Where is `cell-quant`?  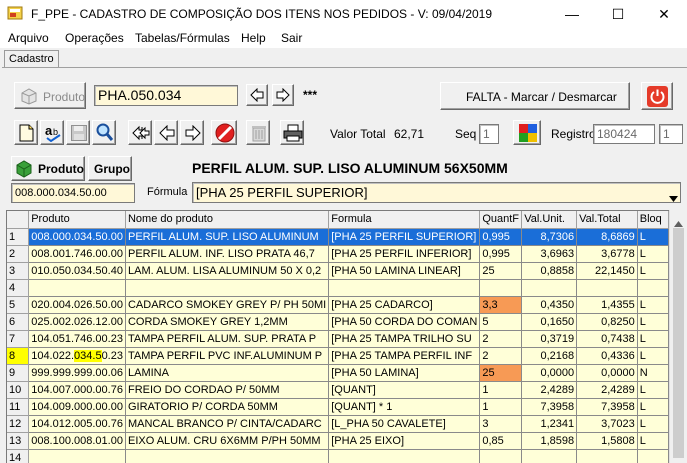 cell-quant is located at coordinates (501, 456).